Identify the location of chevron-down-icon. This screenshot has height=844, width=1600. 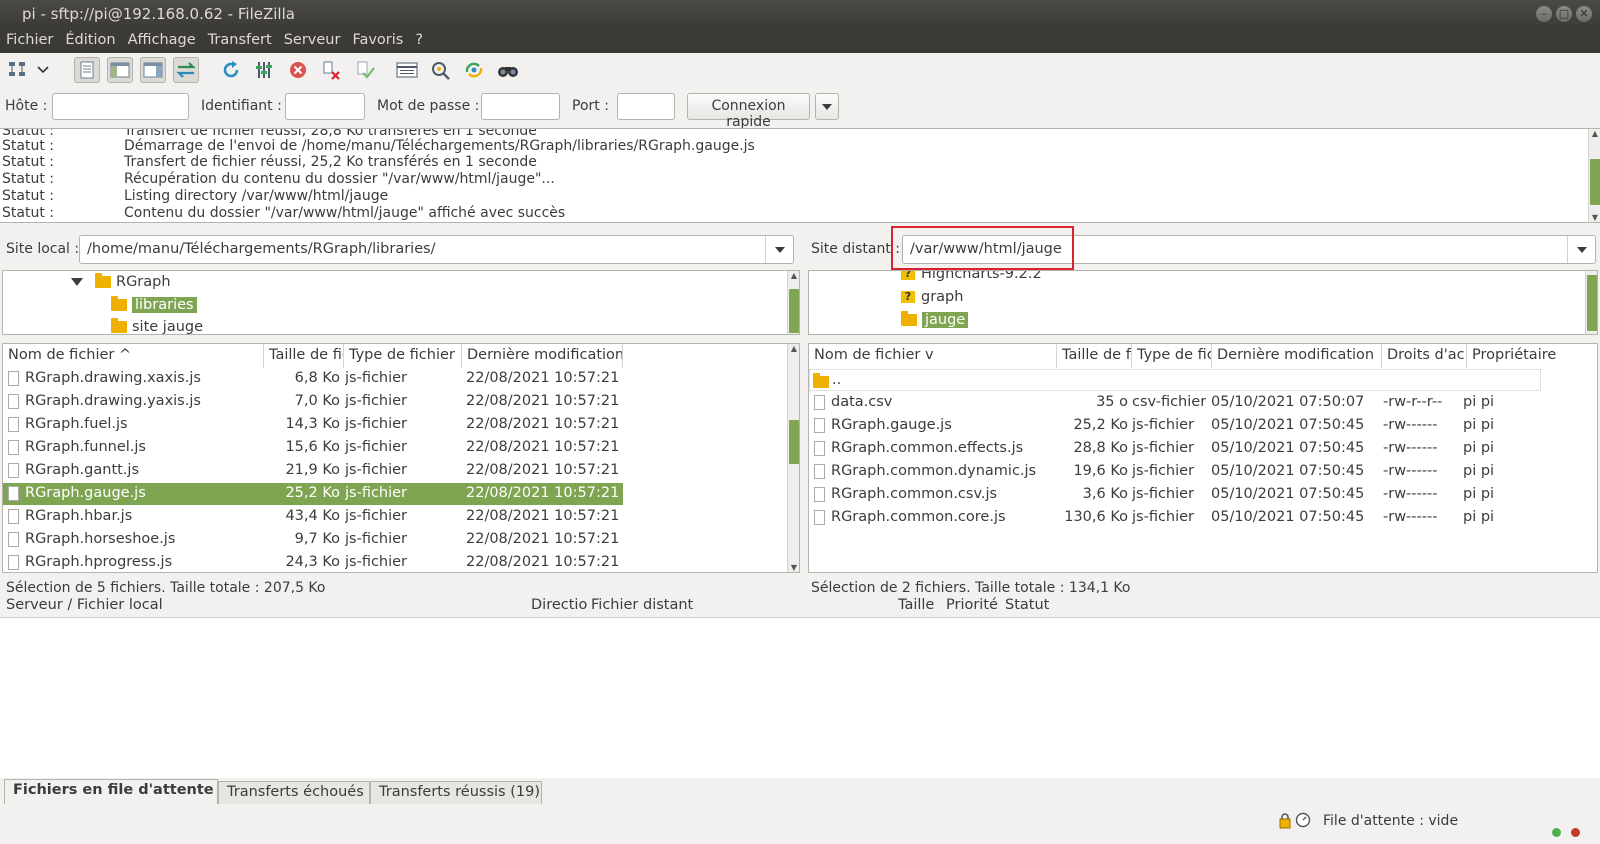
(43, 70).